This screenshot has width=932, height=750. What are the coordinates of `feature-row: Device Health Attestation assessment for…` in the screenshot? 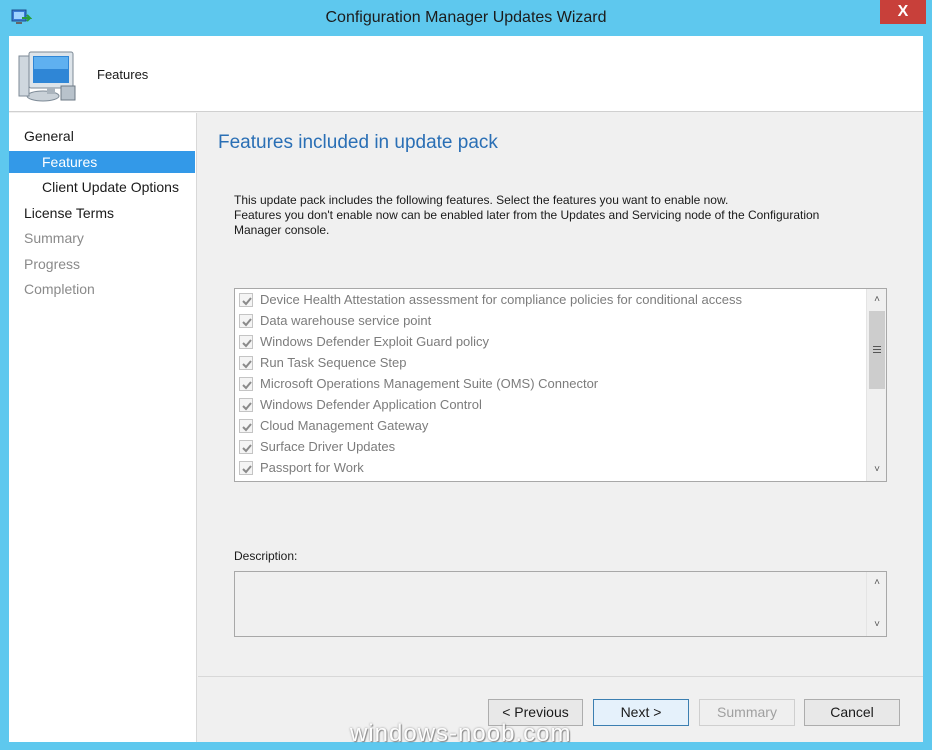 It's located at (549, 300).